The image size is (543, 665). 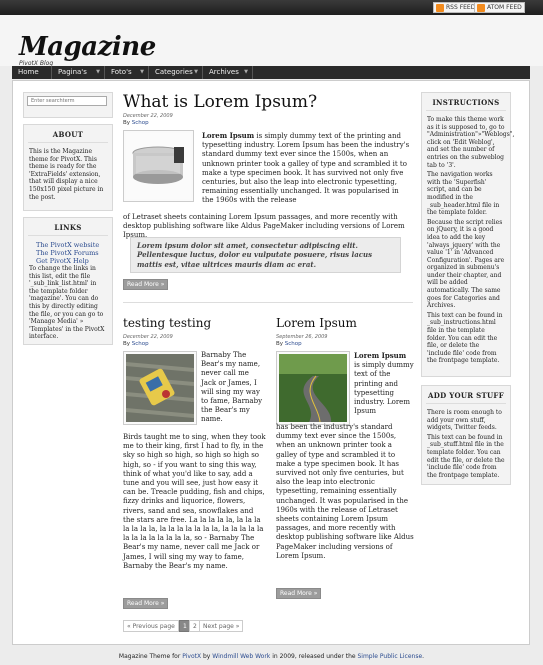 I want to click on link-pivotx-forums: The PivotX Forums, so click(x=74, y=253).